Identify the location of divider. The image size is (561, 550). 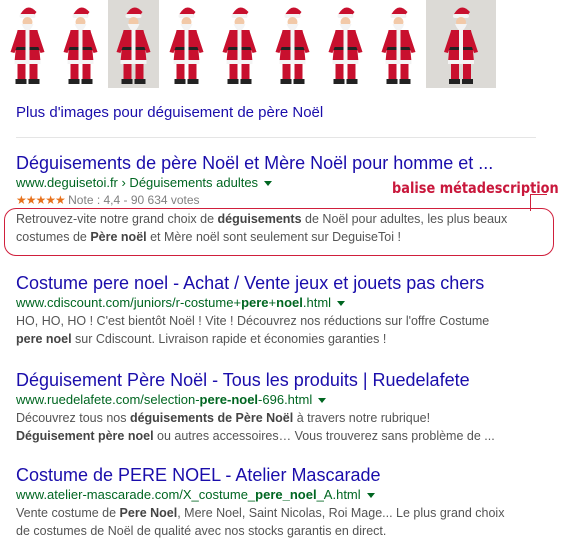
(276, 137).